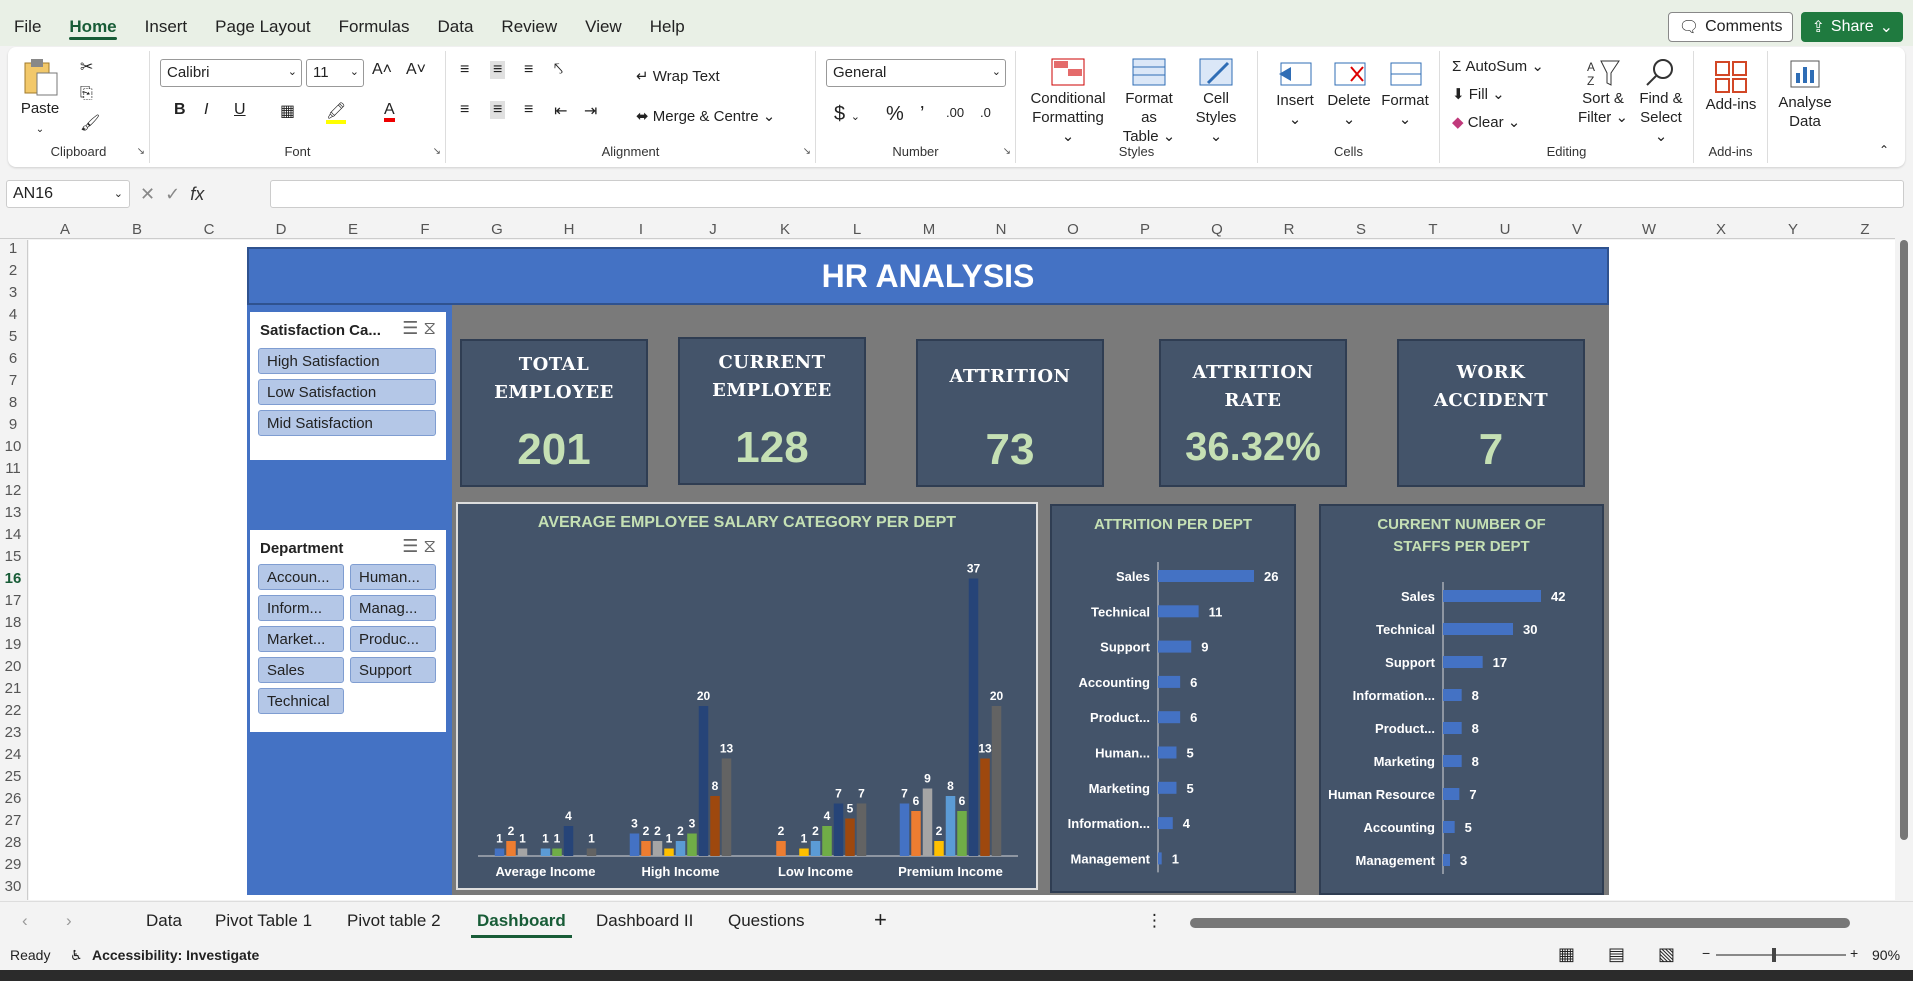 This screenshot has height=981, width=1913. I want to click on increase-font-icon: A˄, so click(382, 70).